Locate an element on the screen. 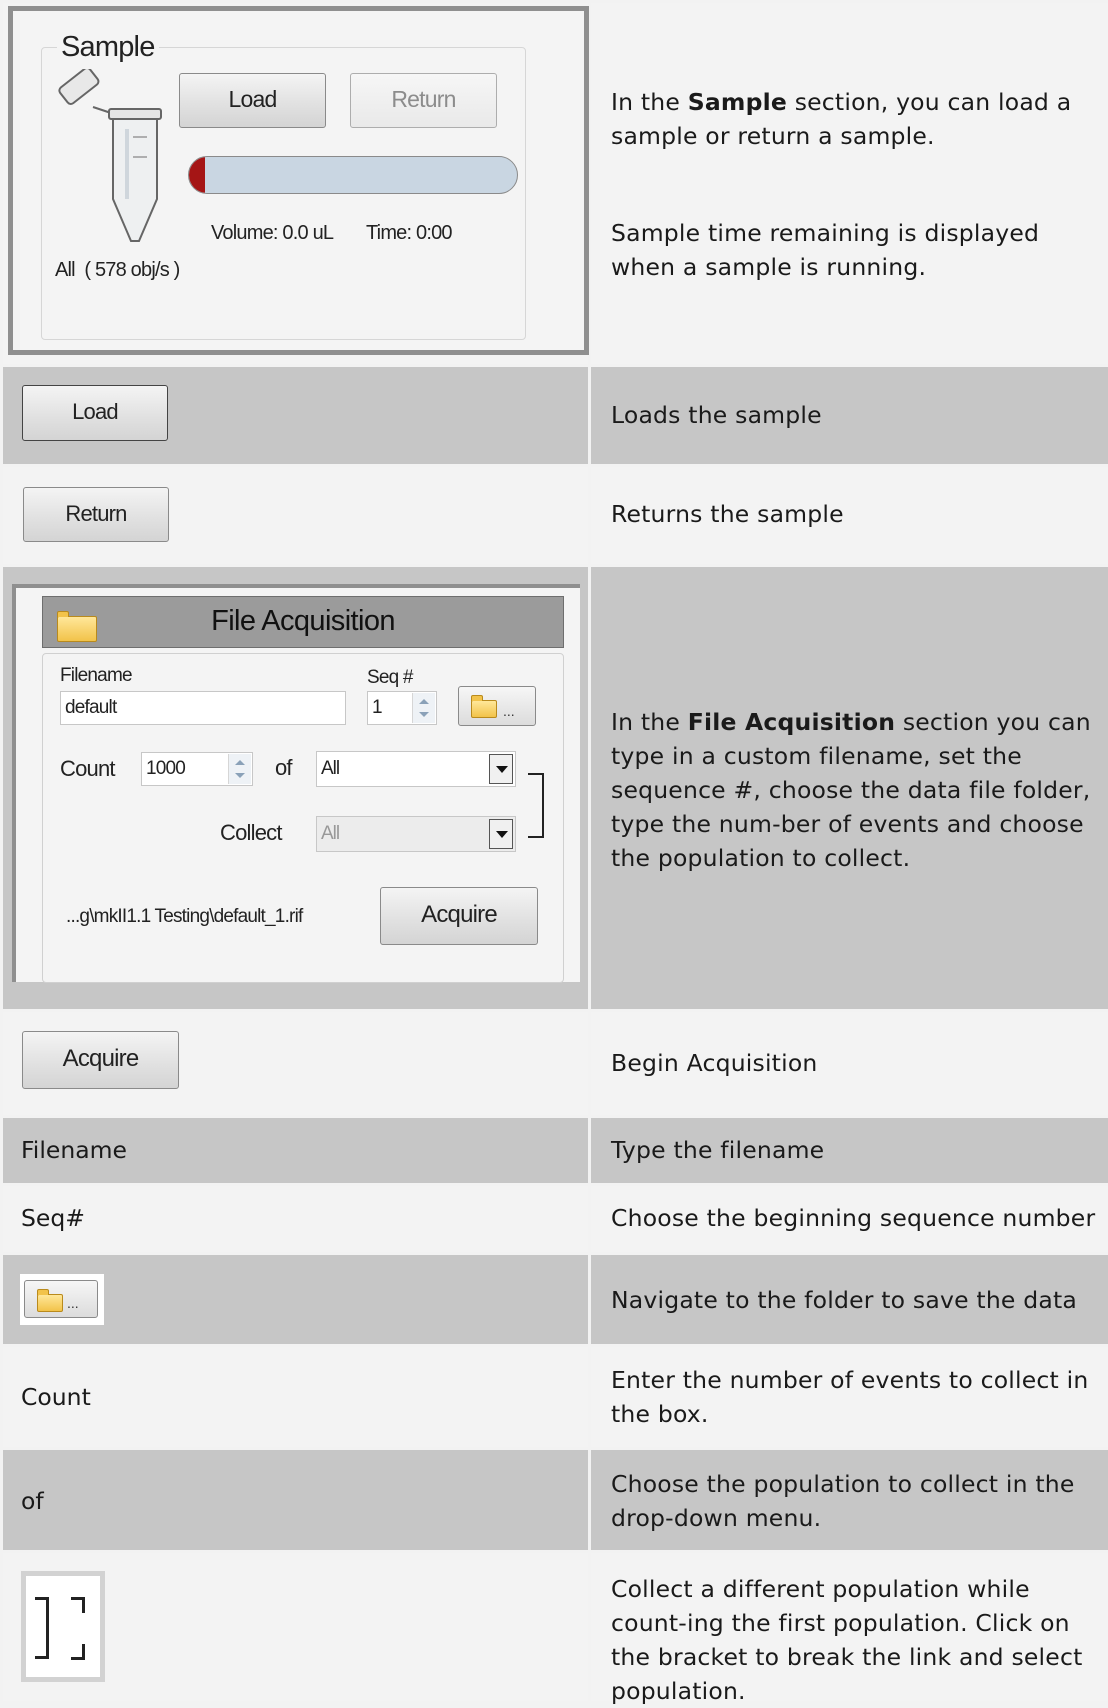  count-label: Count is located at coordinates (88, 768).